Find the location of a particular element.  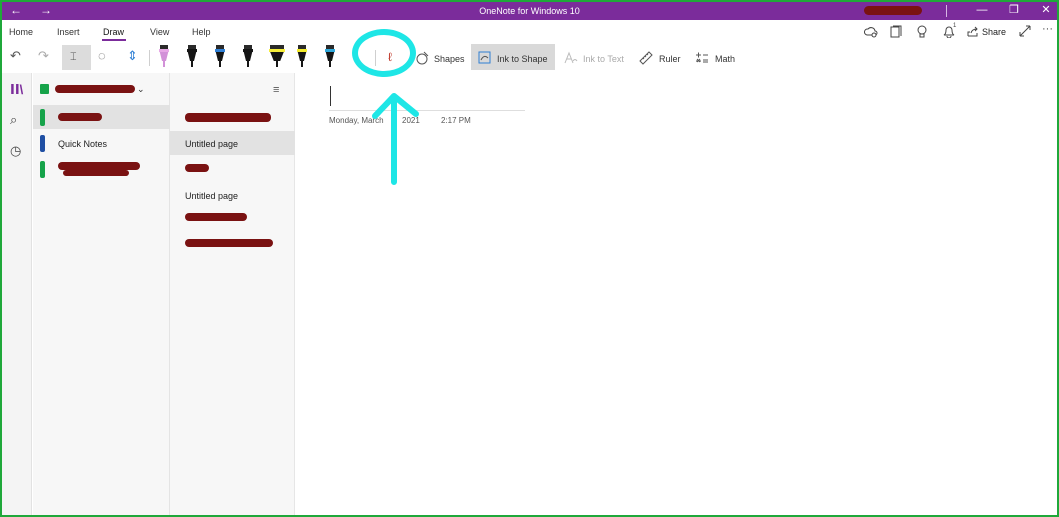

math-button: Math is located at coordinates (725, 59).